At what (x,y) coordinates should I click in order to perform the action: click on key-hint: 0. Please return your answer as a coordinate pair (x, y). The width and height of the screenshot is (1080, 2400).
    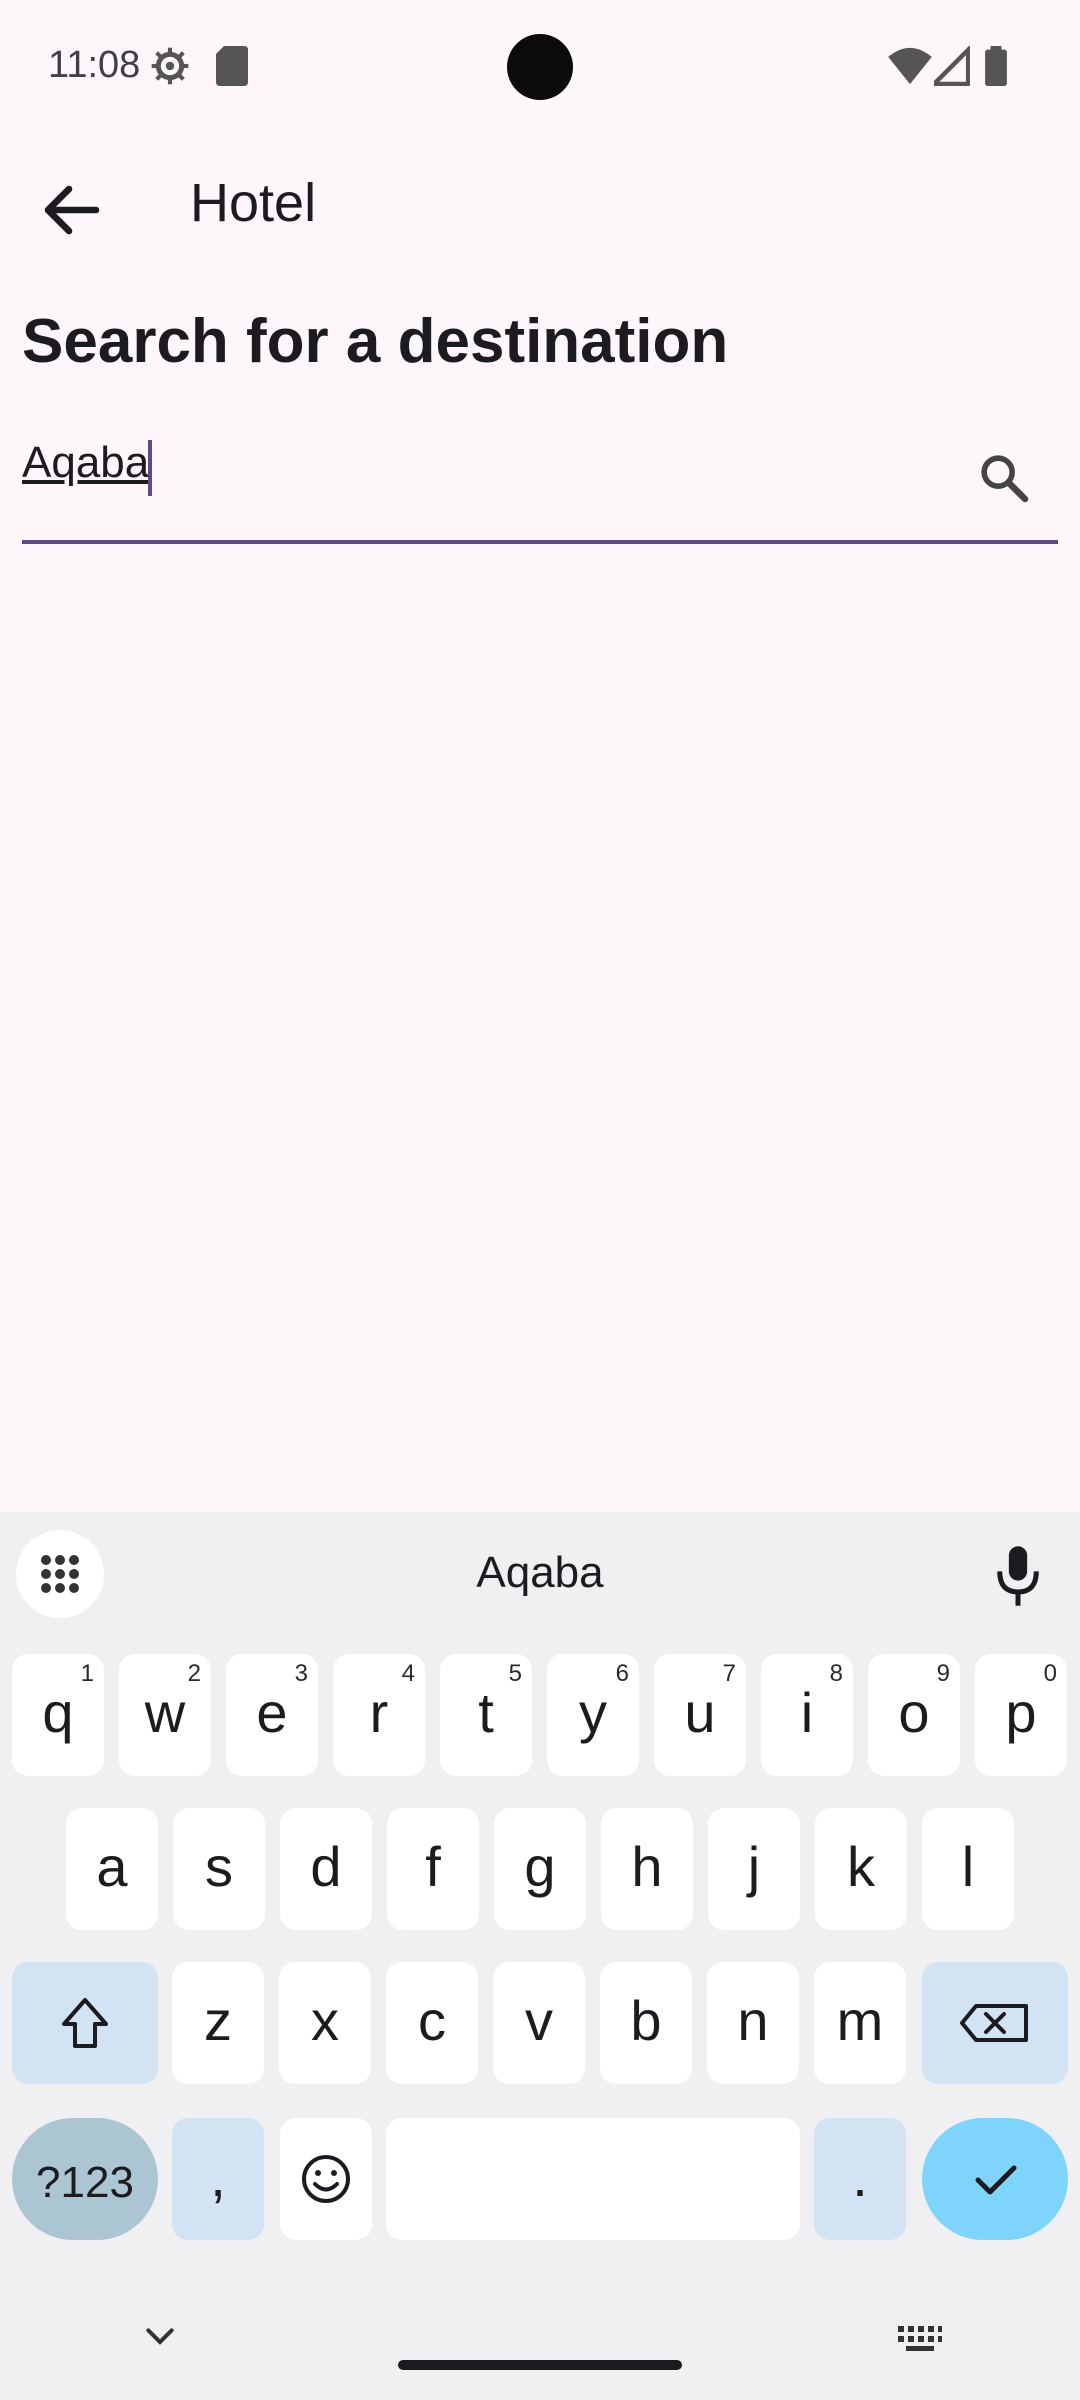
    Looking at the image, I should click on (1050, 1673).